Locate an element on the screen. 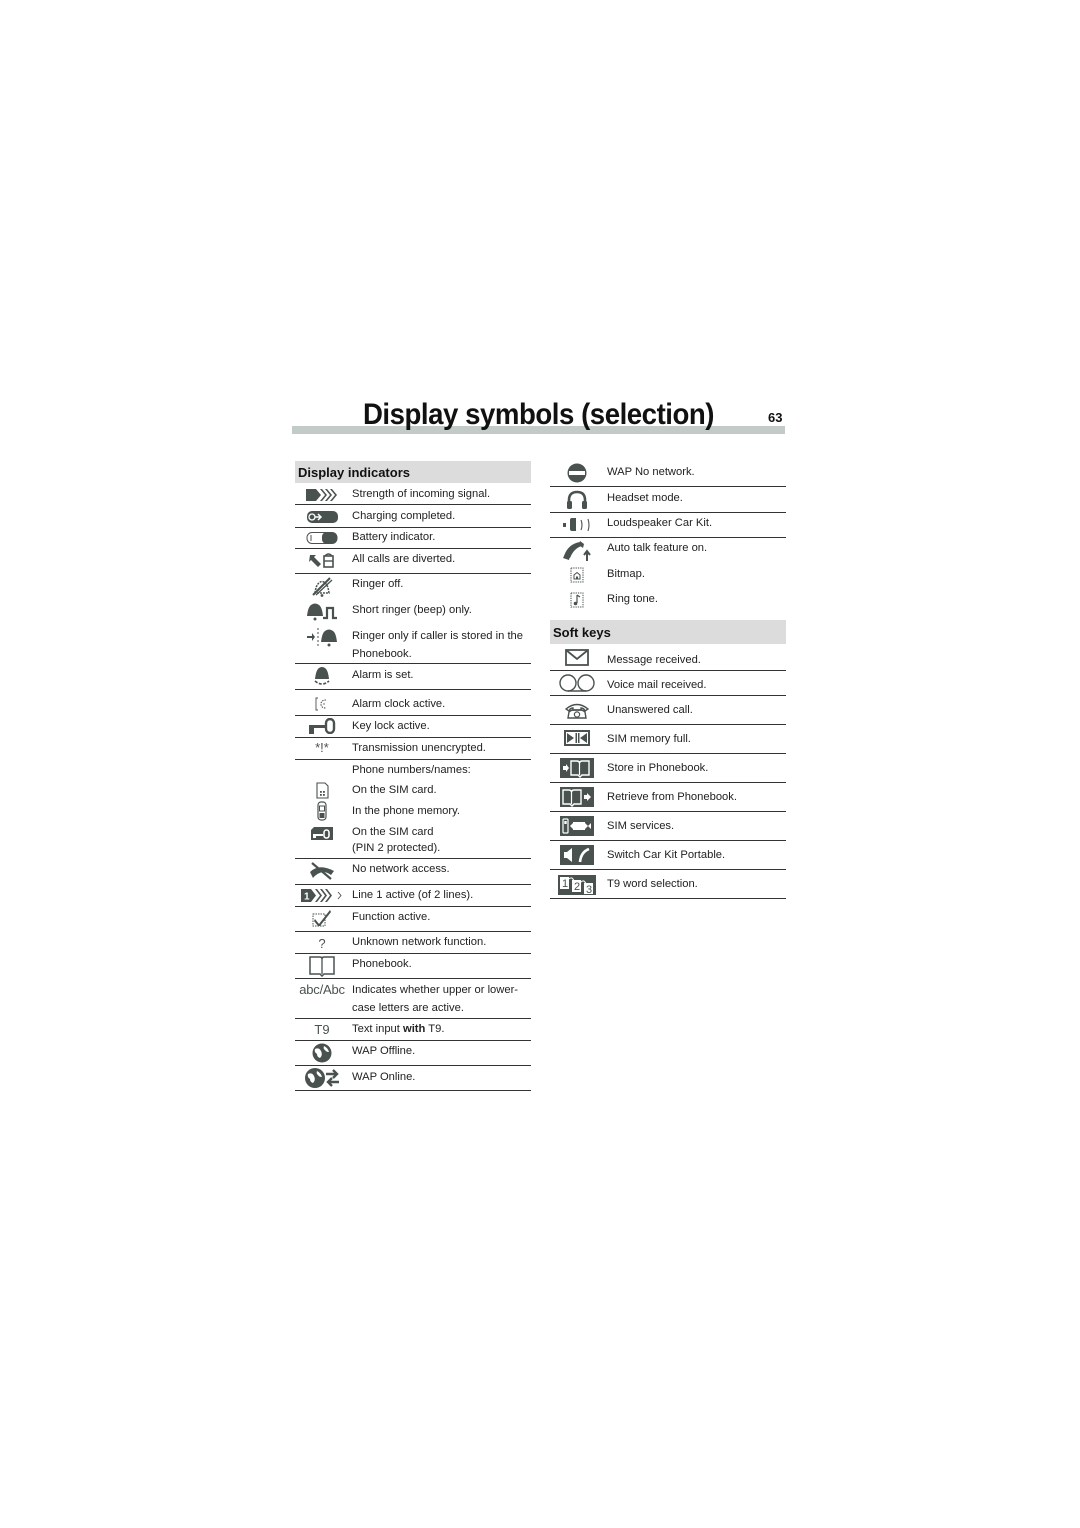 The height and width of the screenshot is (1528, 1080). description-text: Headset mode. is located at coordinates (645, 498).